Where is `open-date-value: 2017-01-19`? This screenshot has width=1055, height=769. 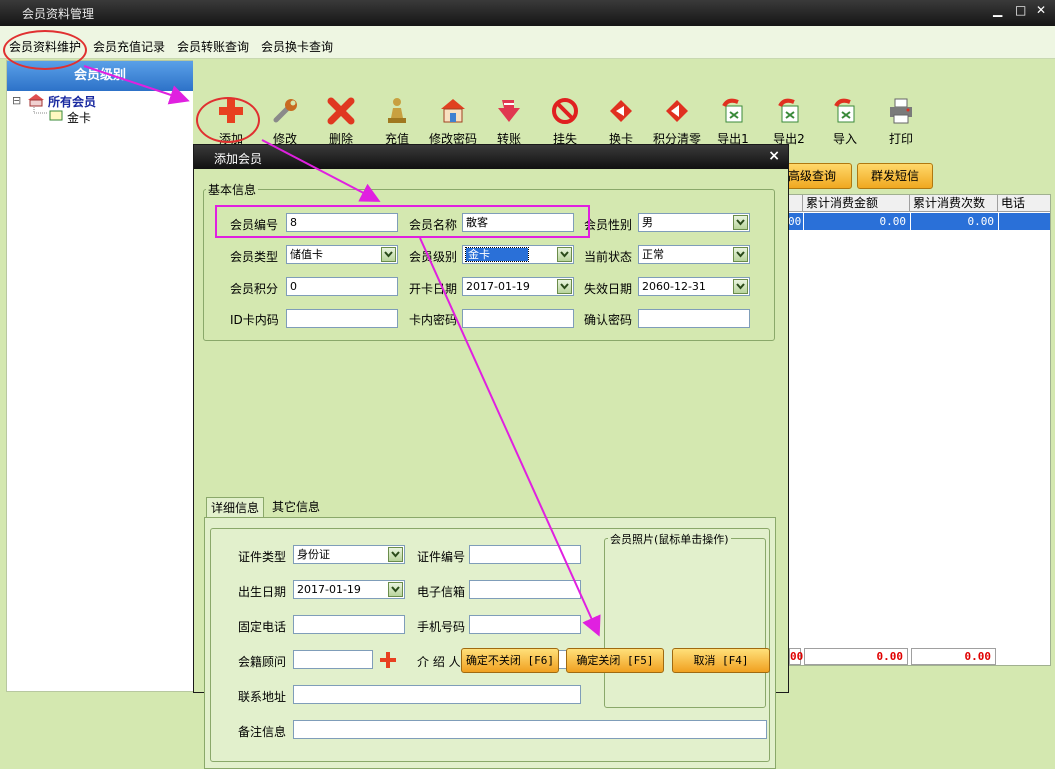
open-date-value: 2017-01-19 is located at coordinates (498, 286).